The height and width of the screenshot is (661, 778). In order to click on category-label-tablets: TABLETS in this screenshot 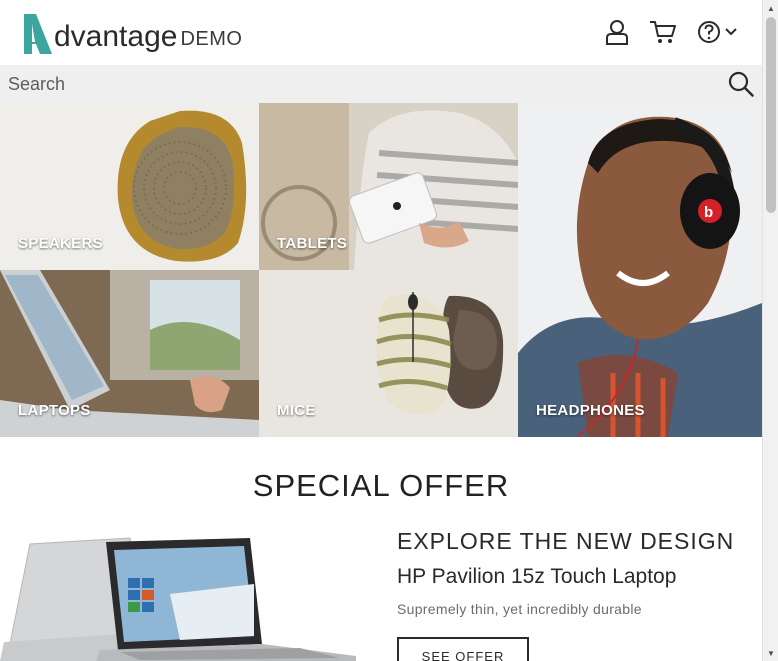, I will do `click(312, 243)`.